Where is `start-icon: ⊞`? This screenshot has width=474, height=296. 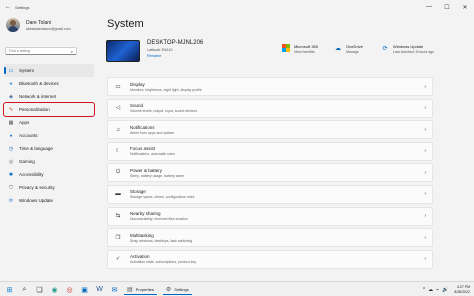
start-icon: ⊞ is located at coordinates (9, 289).